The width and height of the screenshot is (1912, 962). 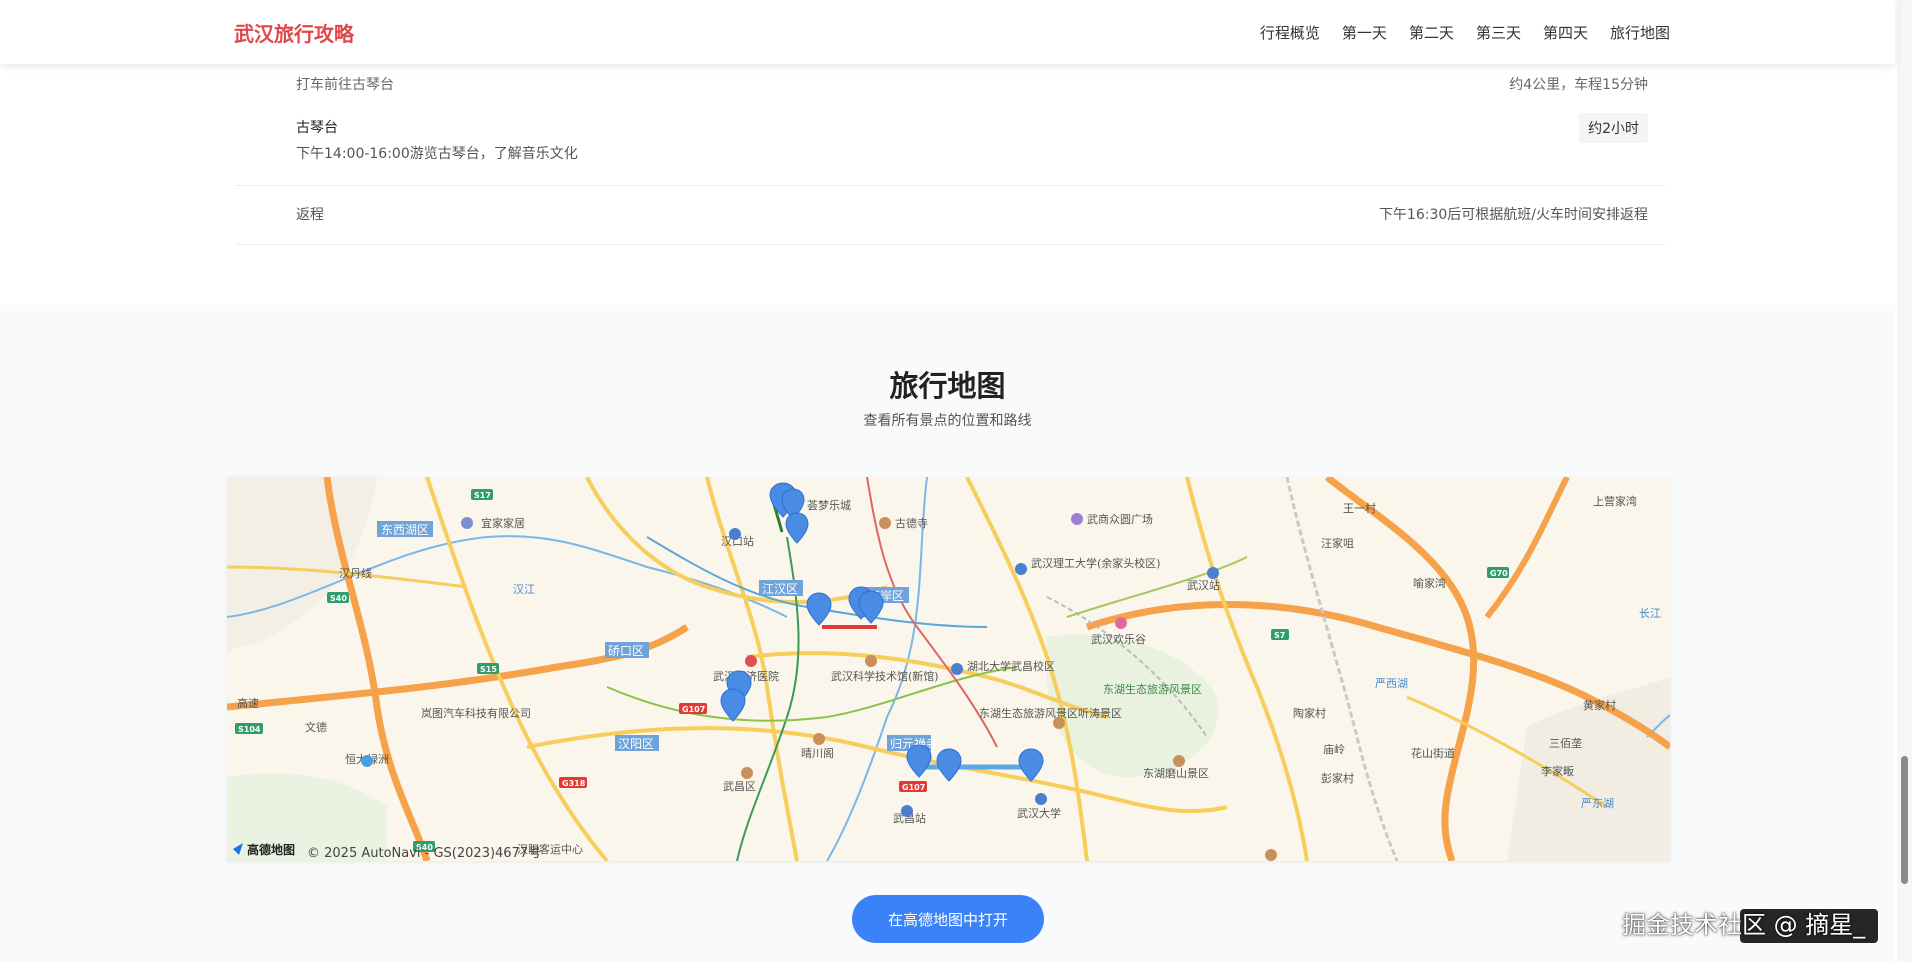 What do you see at coordinates (248, 703) in the screenshot?
I see `svg-text: 高速` at bounding box center [248, 703].